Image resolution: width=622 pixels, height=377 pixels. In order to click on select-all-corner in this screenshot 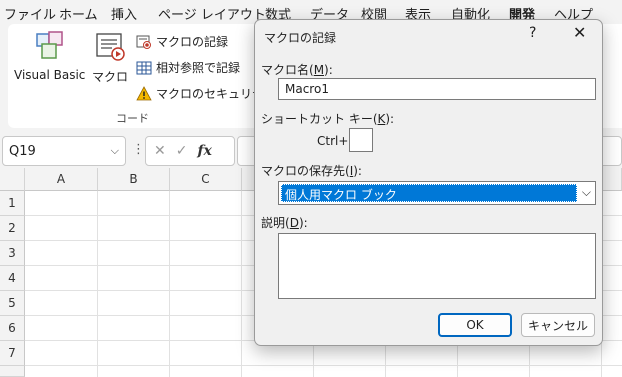, I will do `click(12, 179)`.